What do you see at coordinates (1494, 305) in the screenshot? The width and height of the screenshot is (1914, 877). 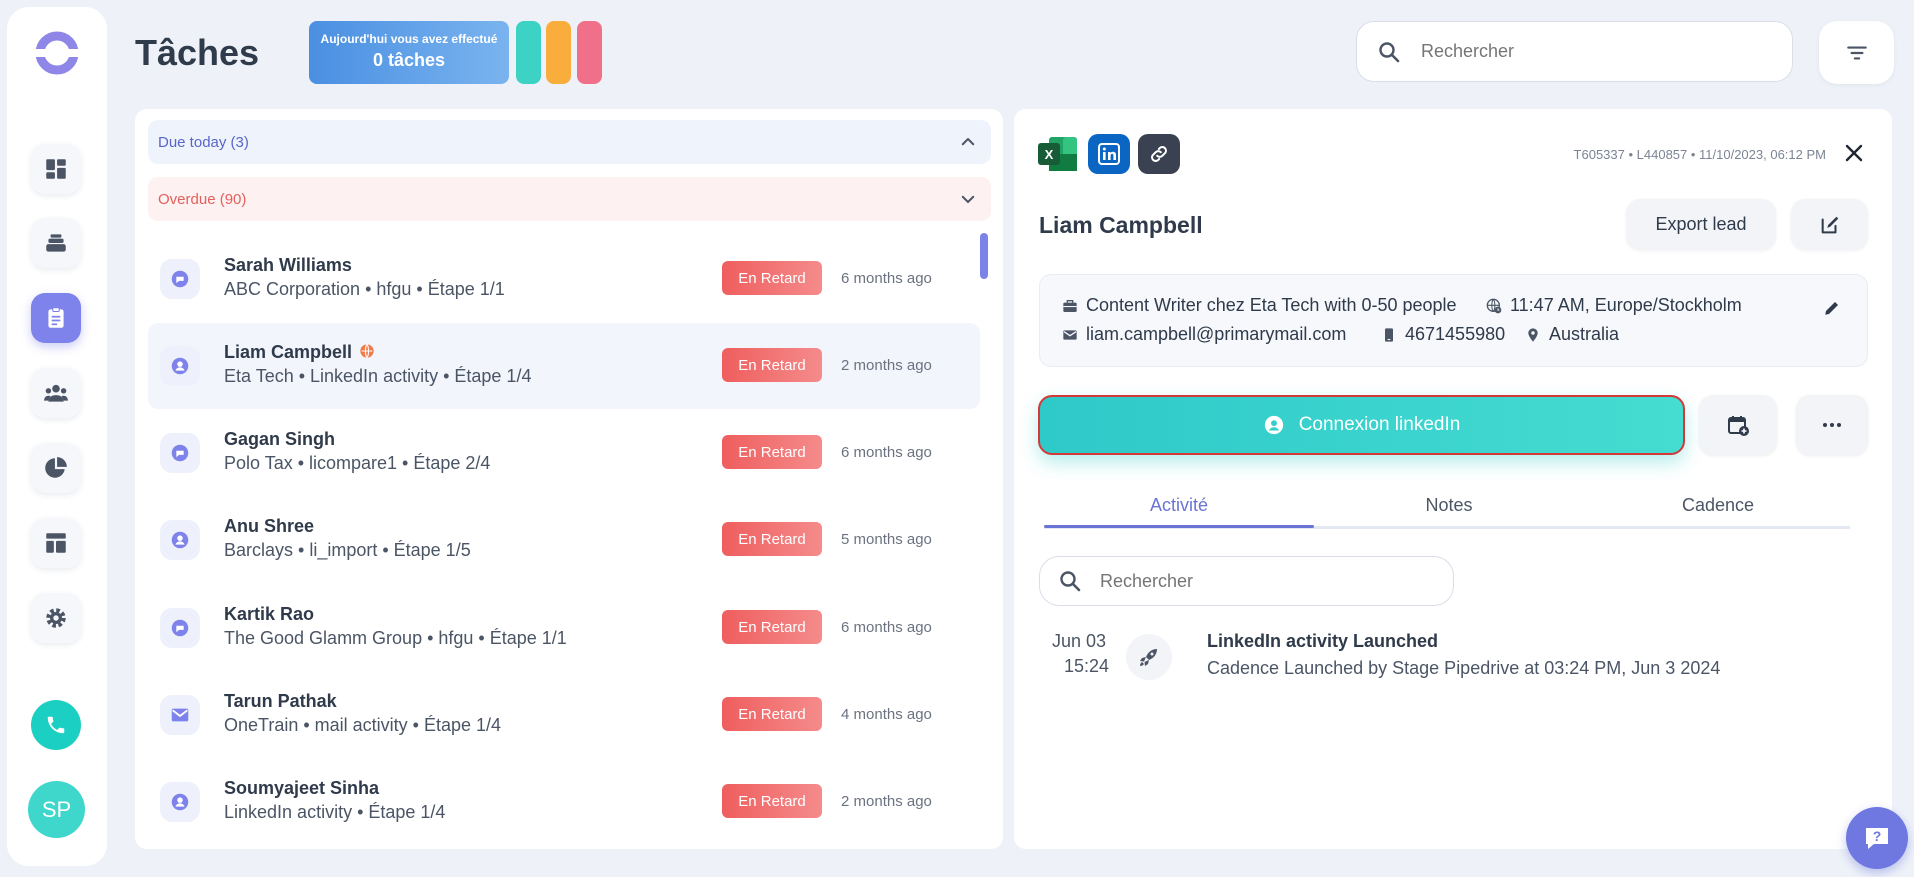 I see `globe-clock-icon` at bounding box center [1494, 305].